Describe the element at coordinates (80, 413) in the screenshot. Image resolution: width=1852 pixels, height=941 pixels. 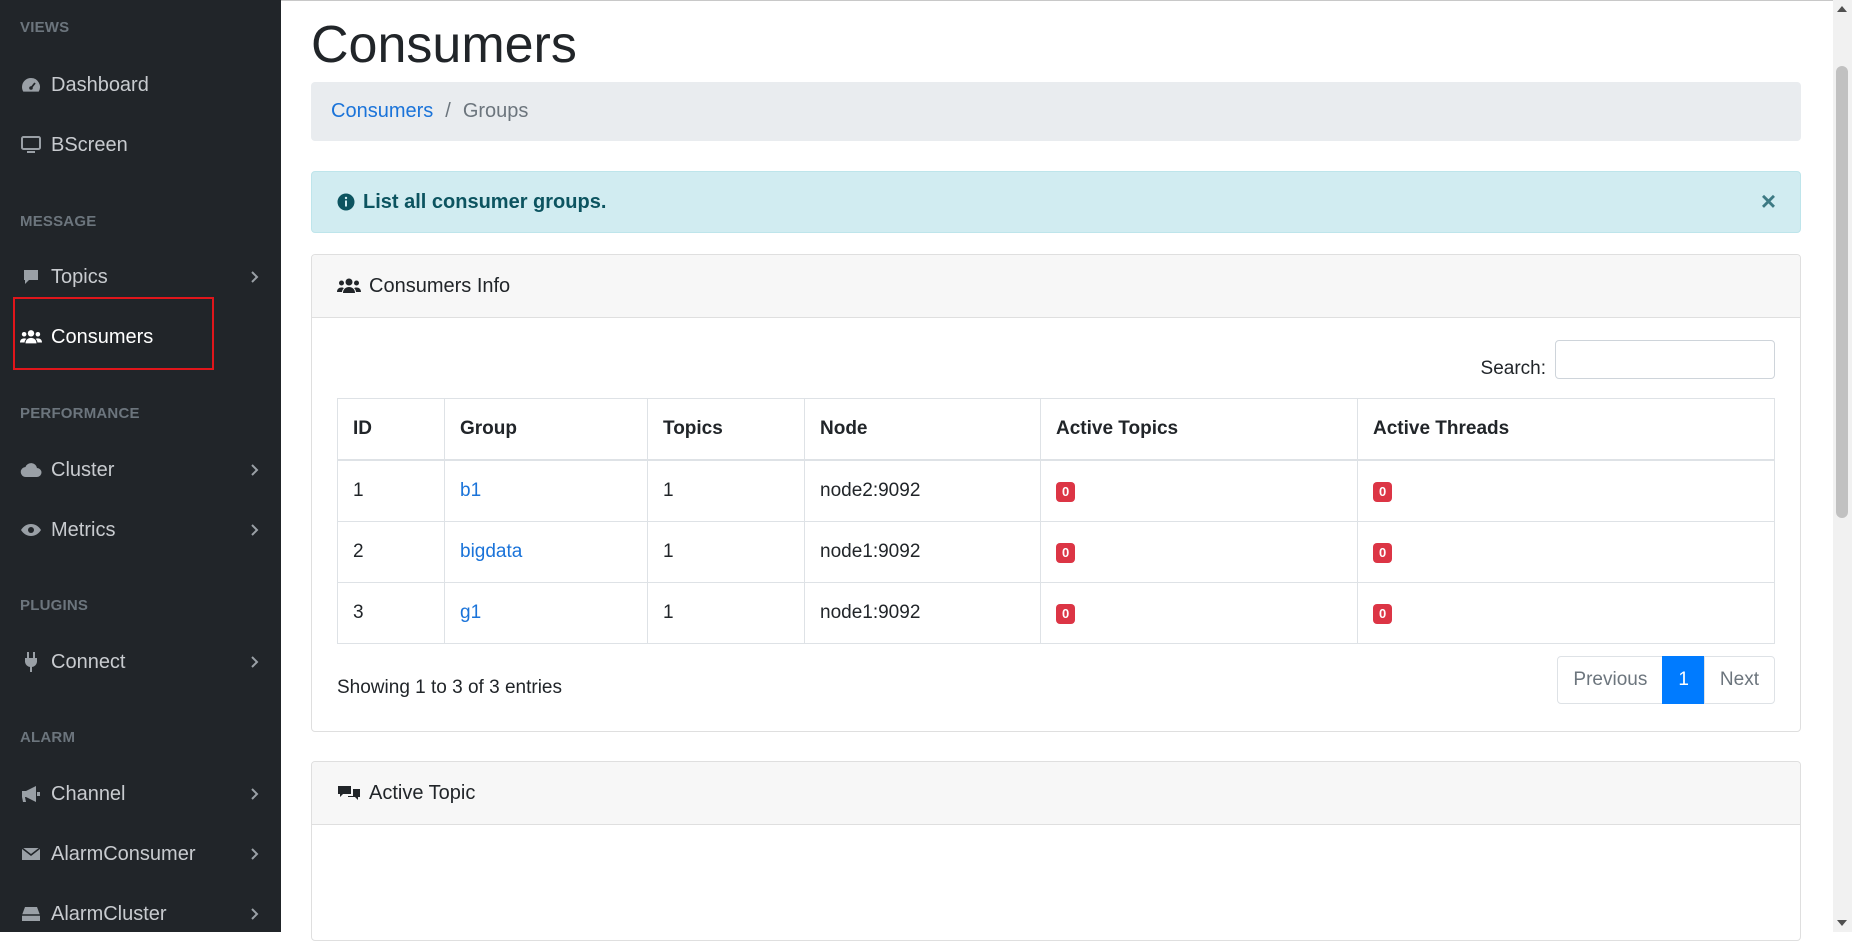
I see `sidebar-heading-performance: PERFORMANCE` at that location.